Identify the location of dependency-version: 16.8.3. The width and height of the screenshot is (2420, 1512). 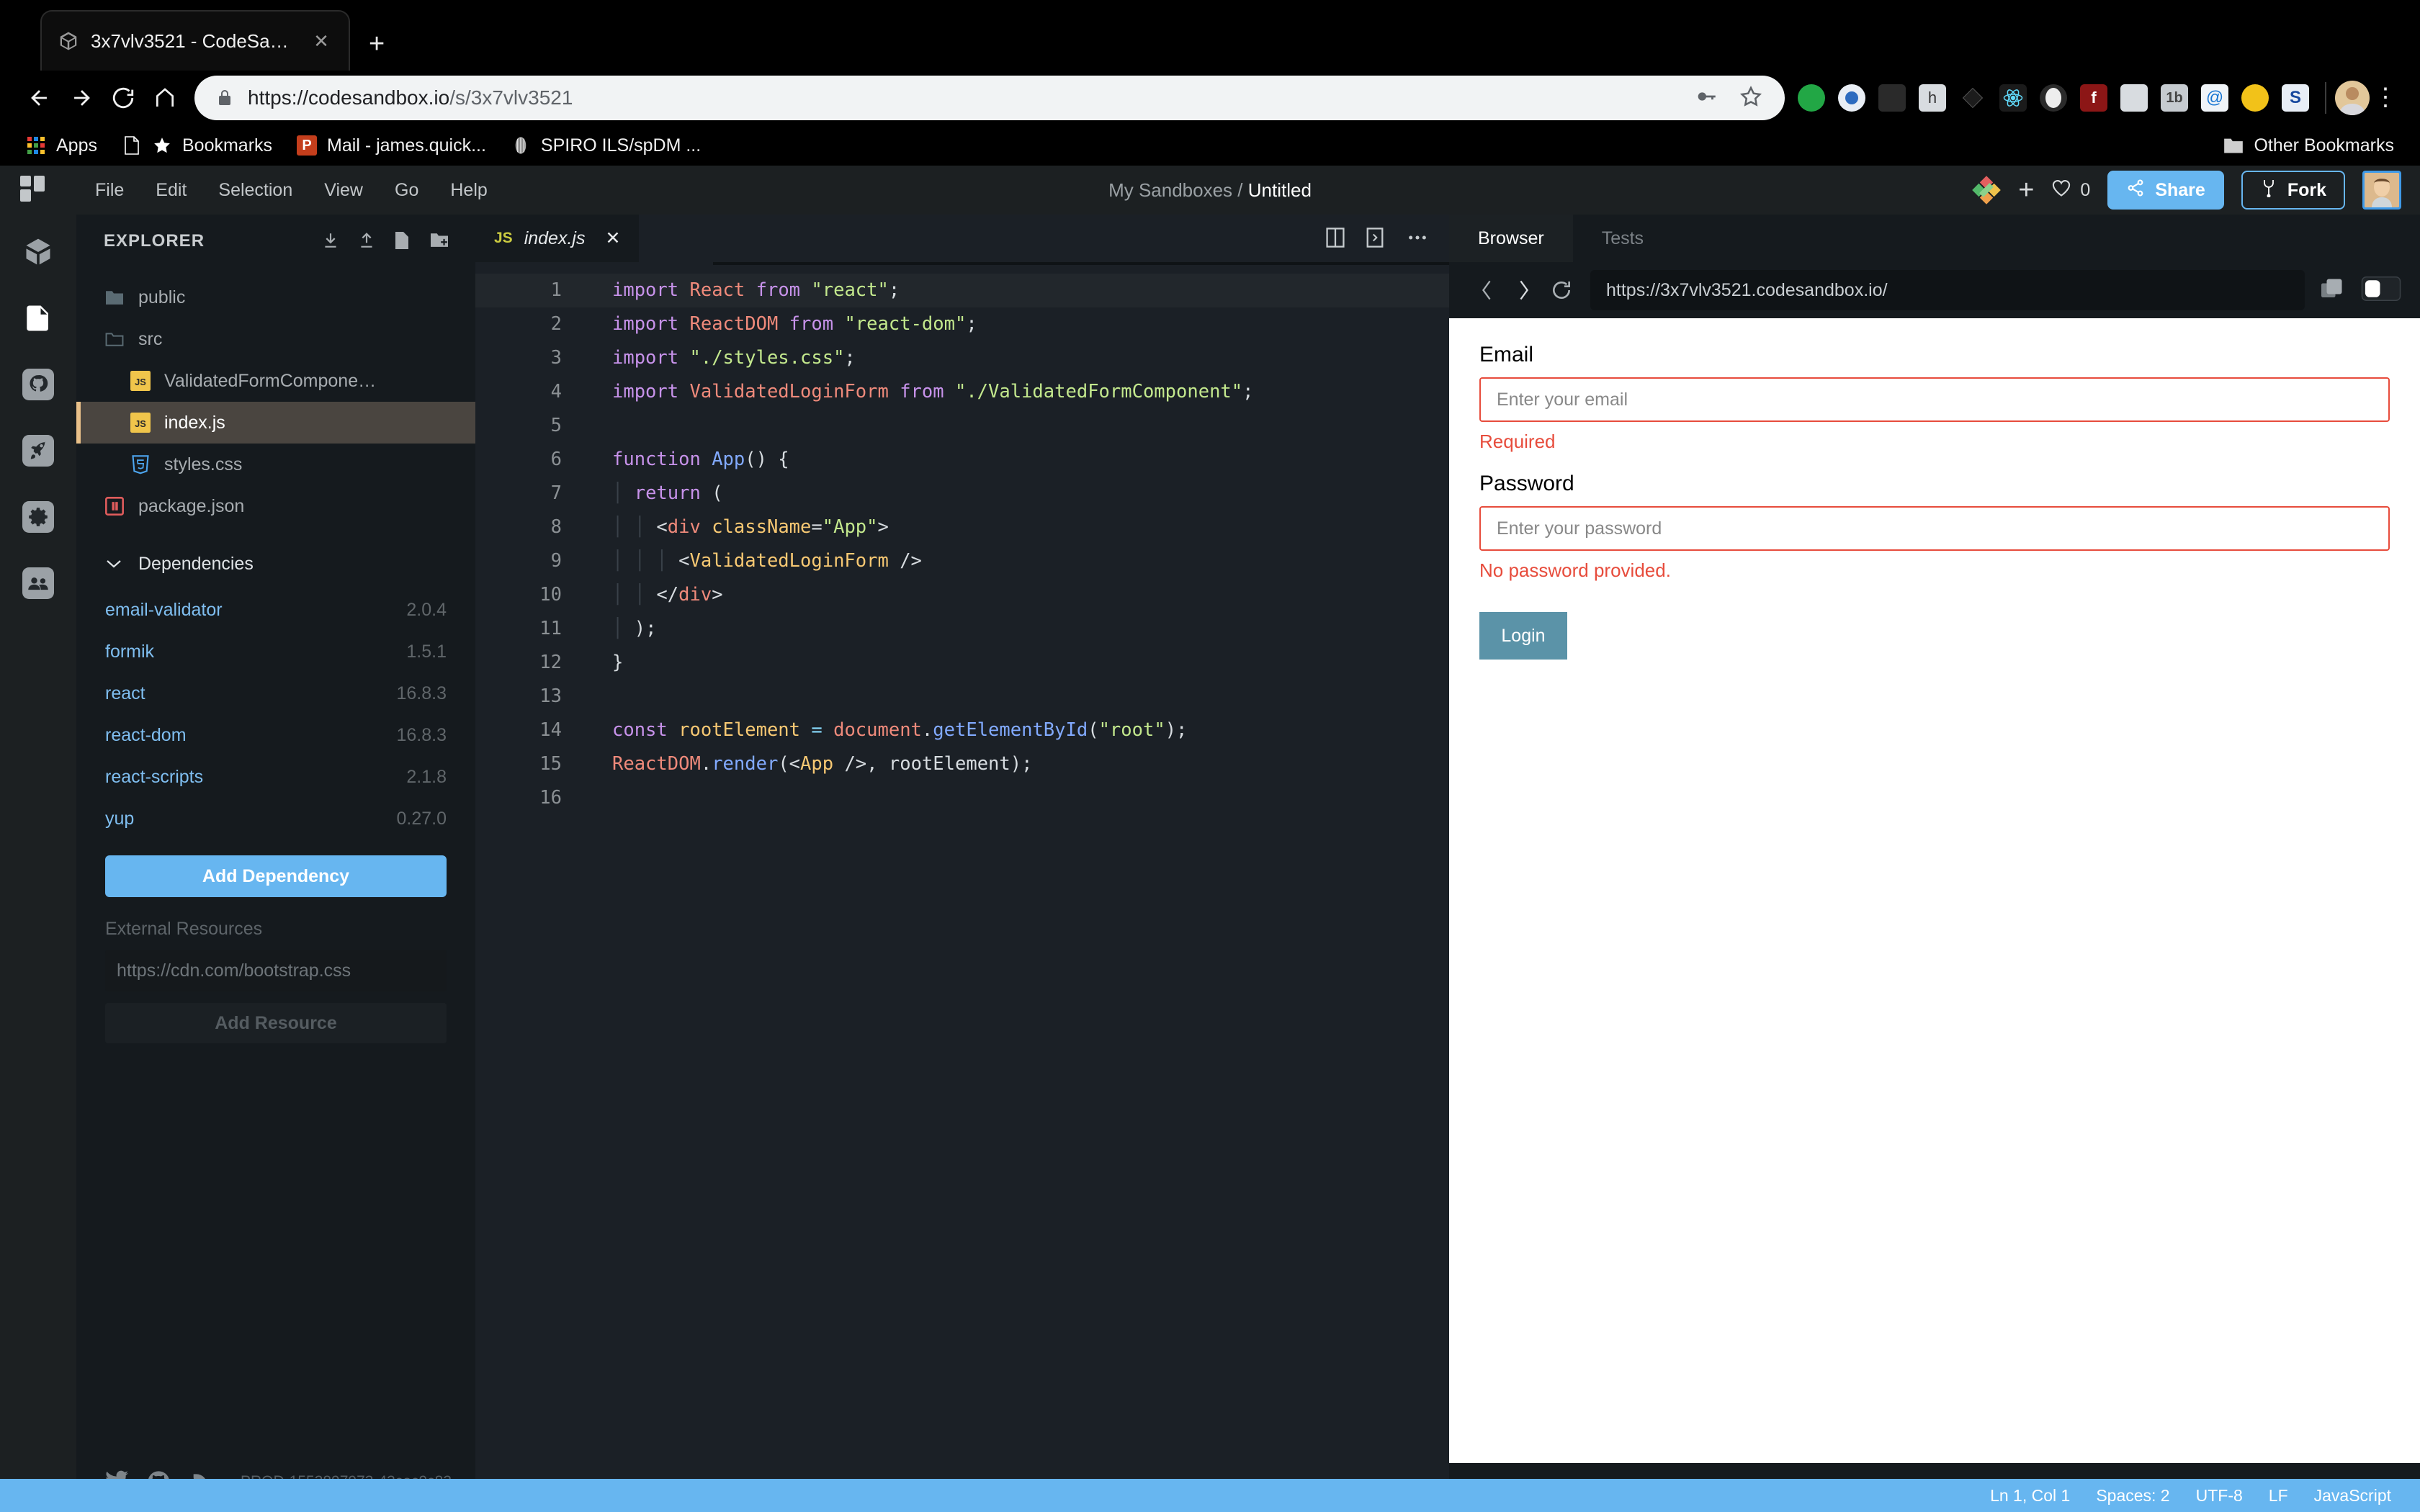
(422, 734).